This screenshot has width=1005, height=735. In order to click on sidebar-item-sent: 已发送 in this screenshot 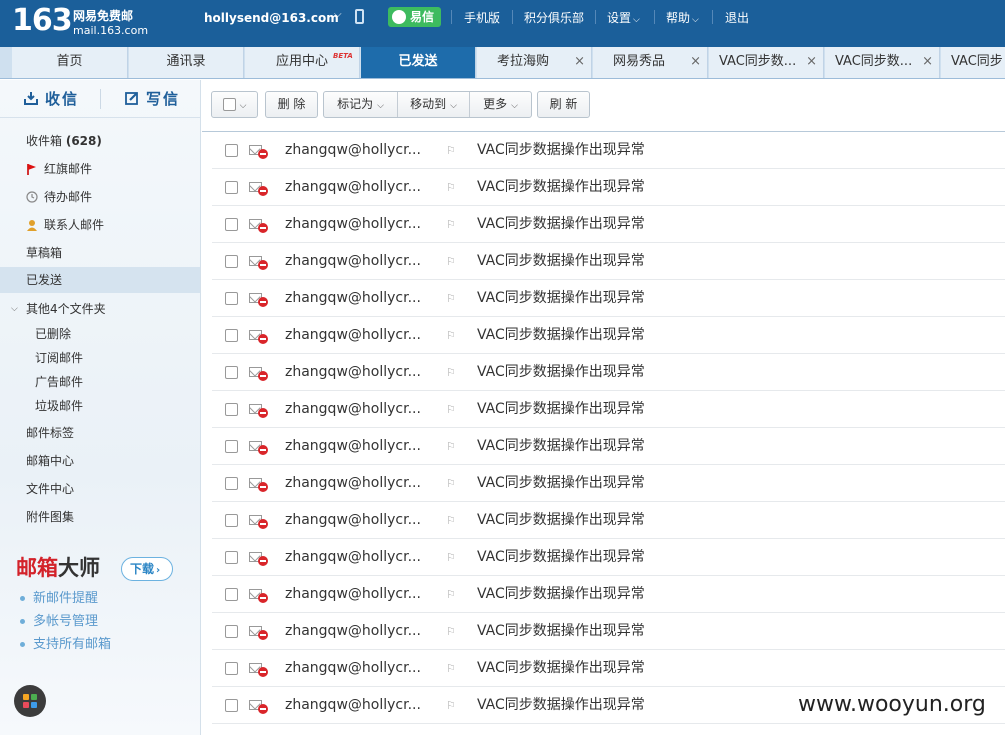, I will do `click(100, 280)`.